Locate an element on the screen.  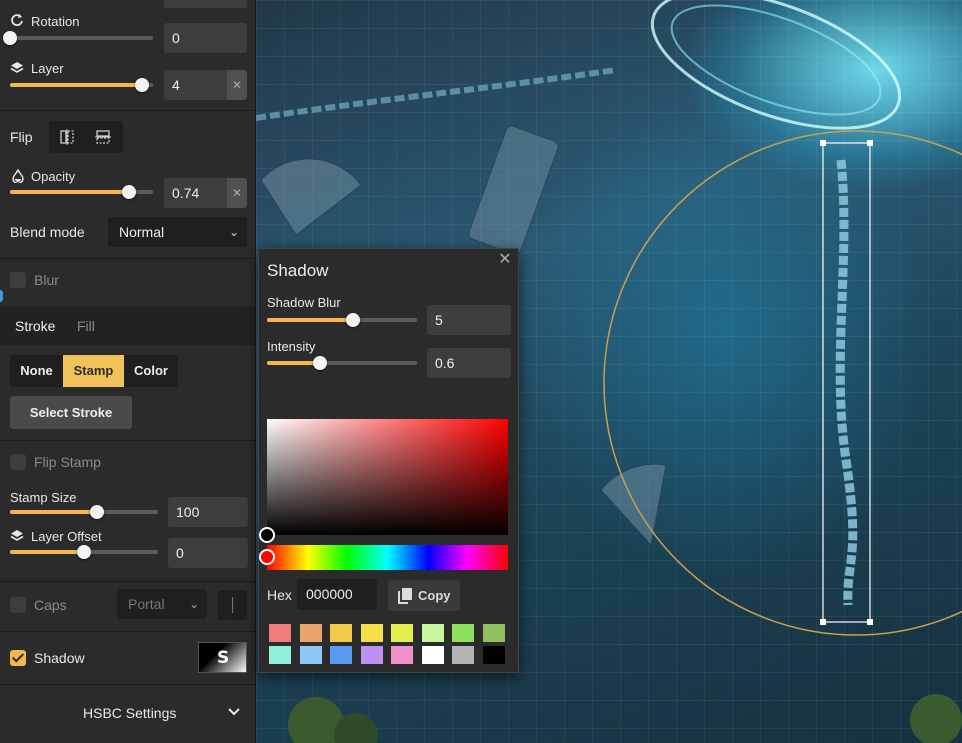
layer-value: 4 is located at coordinates (176, 85).